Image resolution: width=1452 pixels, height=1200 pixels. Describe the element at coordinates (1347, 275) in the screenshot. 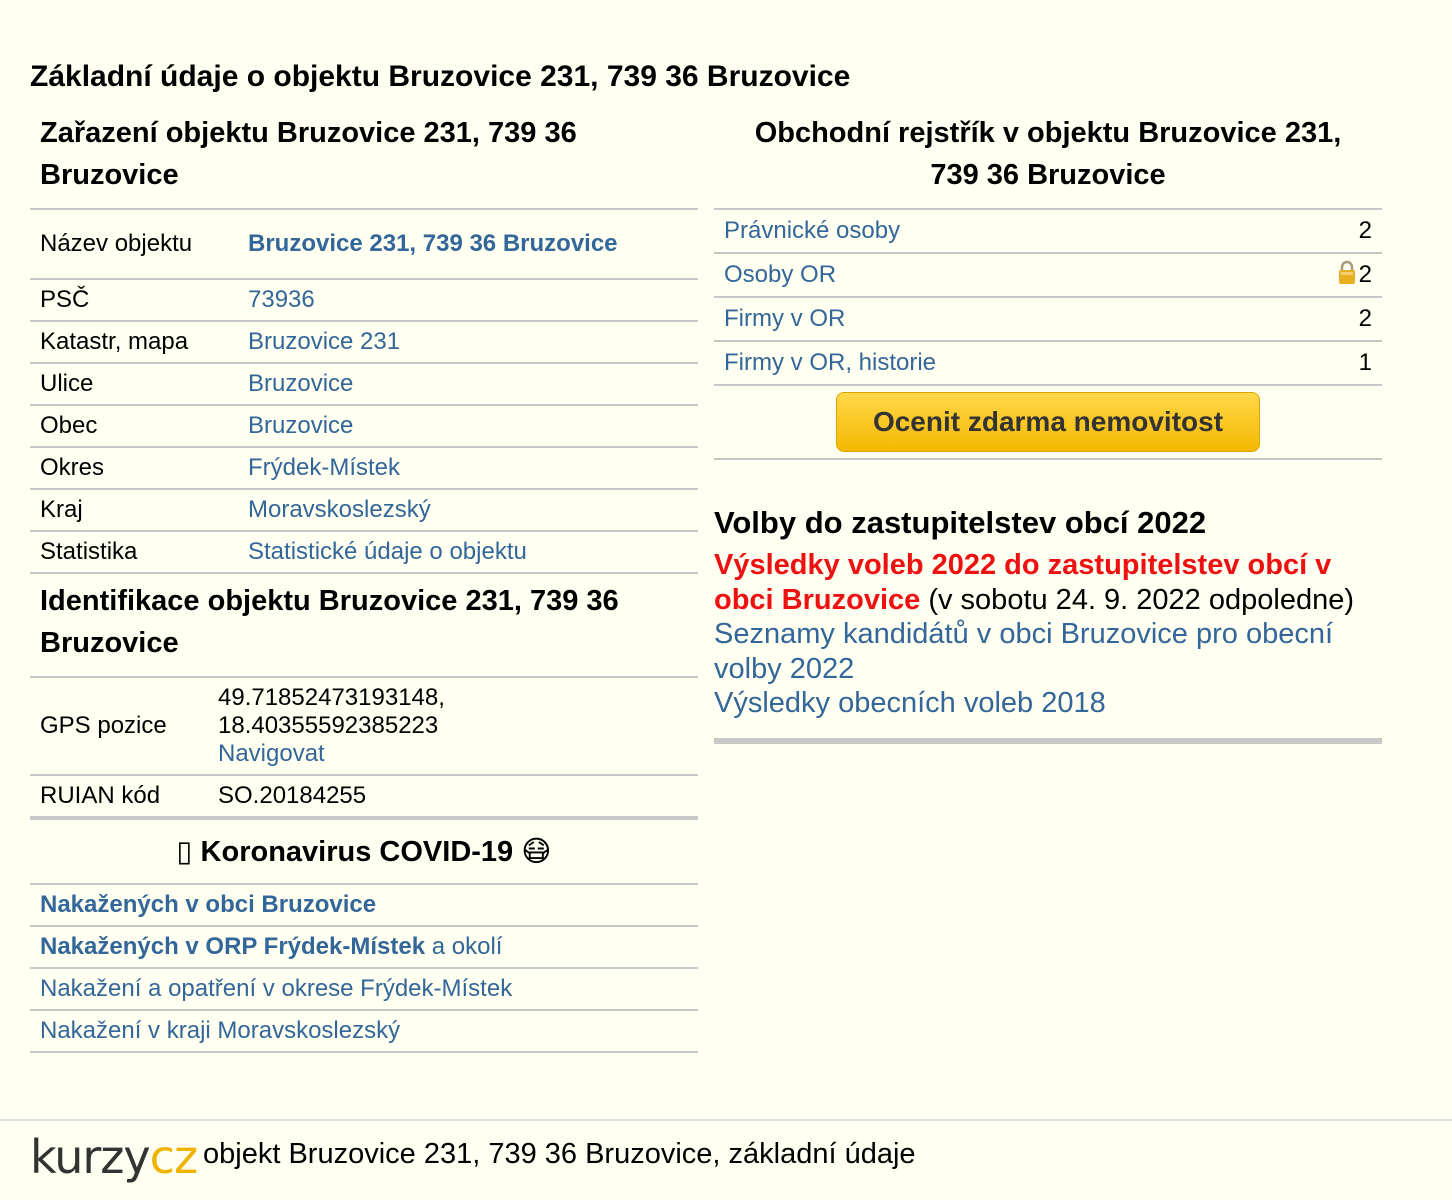

I see `lock-icon` at that location.